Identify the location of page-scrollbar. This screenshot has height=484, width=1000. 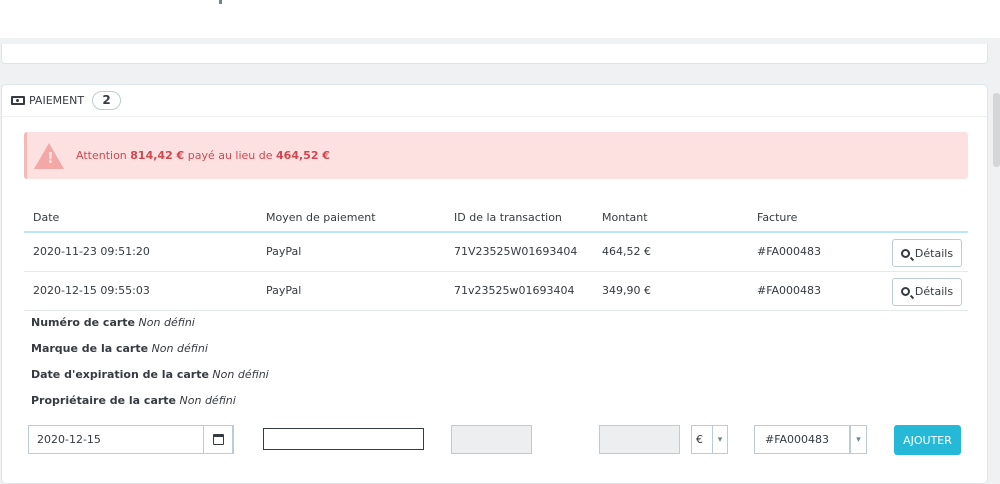
(996, 258).